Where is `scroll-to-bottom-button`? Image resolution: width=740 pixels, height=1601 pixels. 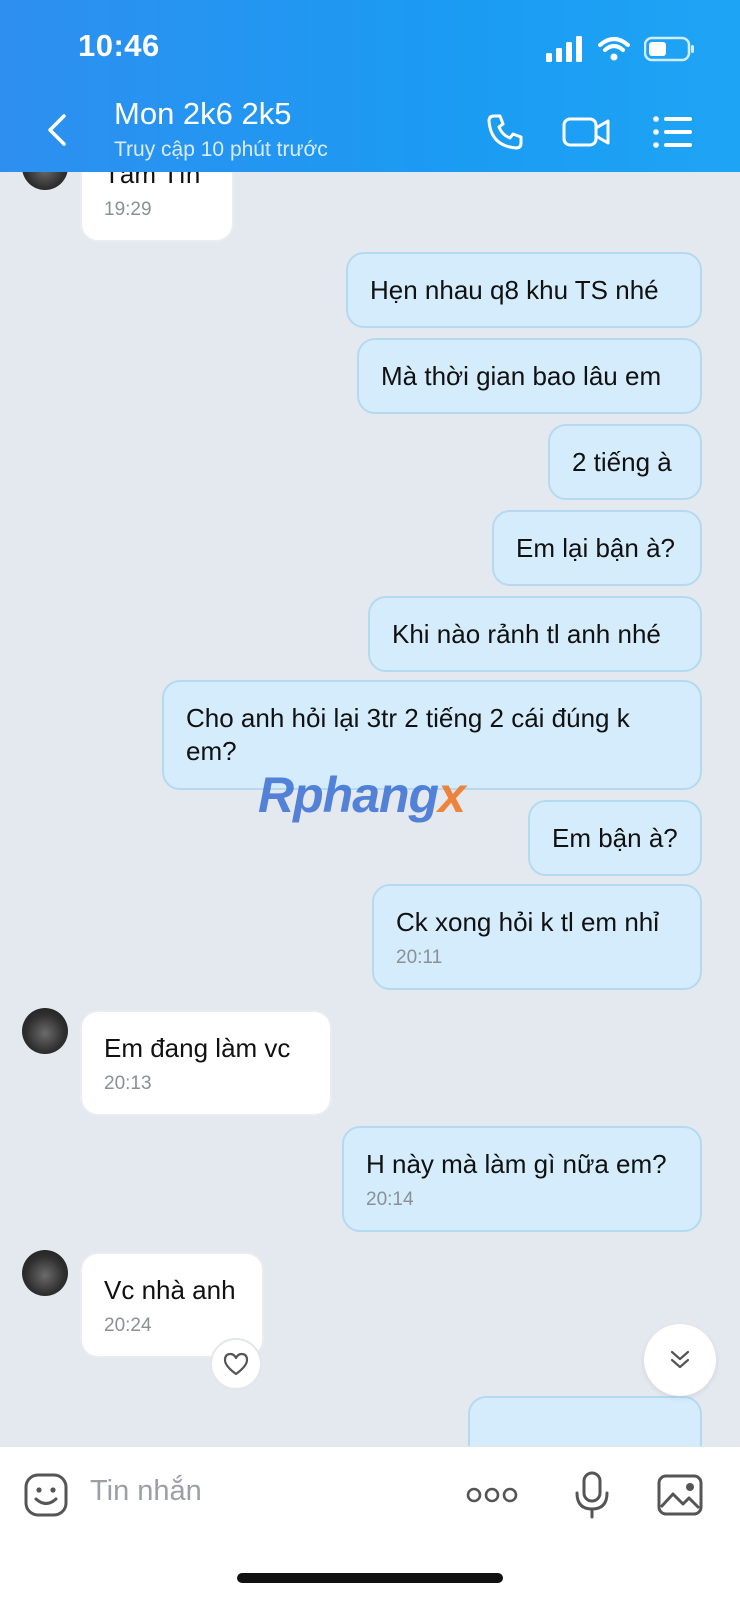 scroll-to-bottom-button is located at coordinates (680, 1360).